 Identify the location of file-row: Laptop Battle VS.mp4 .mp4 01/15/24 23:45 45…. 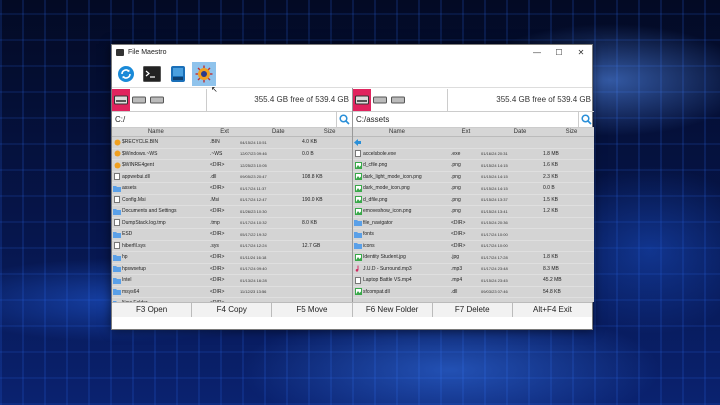
(473, 281).